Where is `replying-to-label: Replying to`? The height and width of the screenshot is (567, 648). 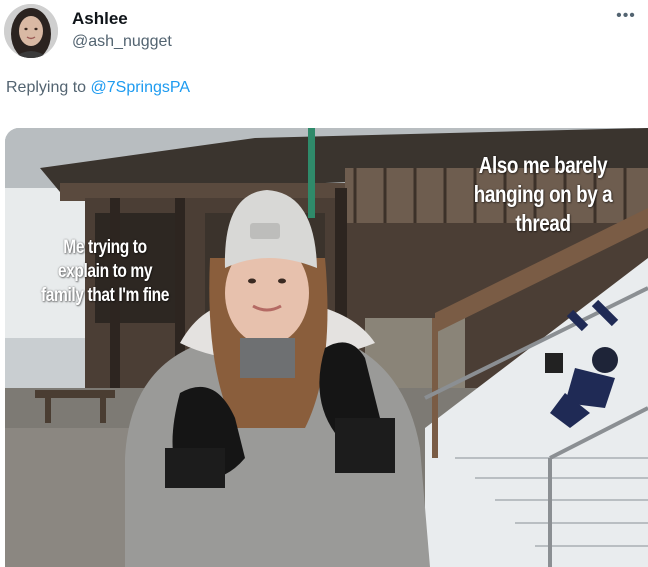 replying-to-label: Replying to is located at coordinates (46, 87).